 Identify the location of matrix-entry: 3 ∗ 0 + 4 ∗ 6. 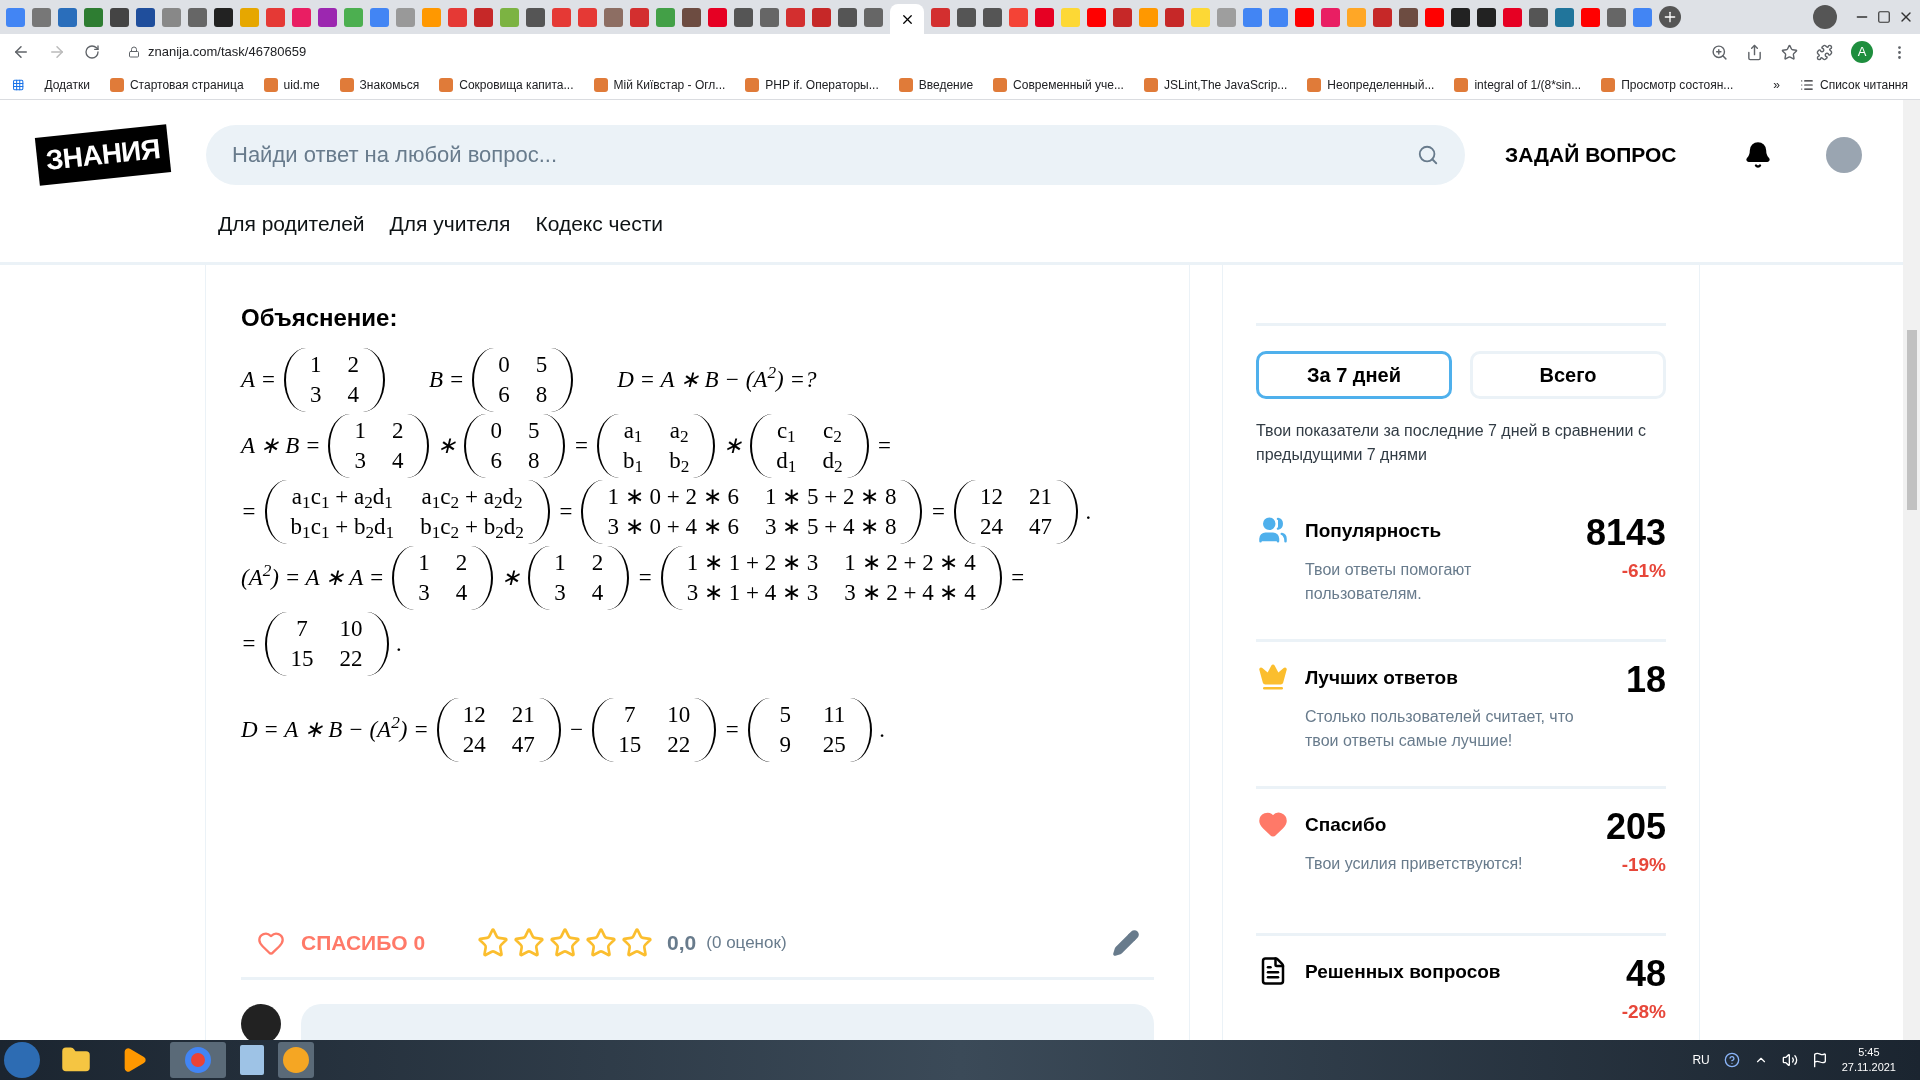
(673, 527).